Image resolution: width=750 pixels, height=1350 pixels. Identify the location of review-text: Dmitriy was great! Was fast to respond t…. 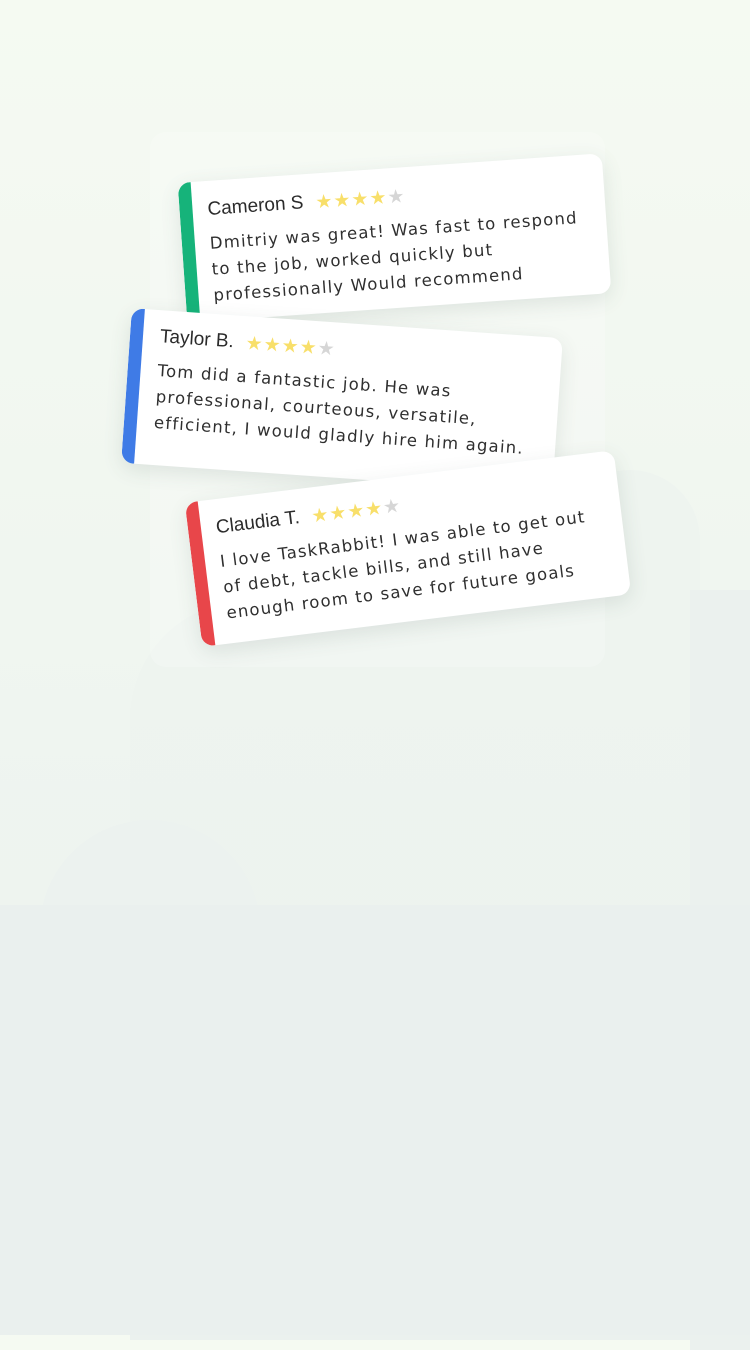
(394, 256).